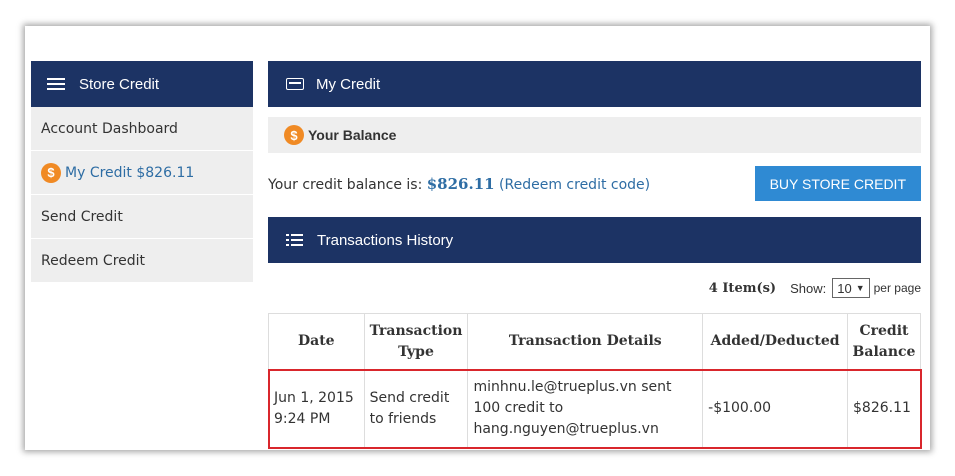  What do you see at coordinates (775, 408) in the screenshot?
I see `cell-amount: -$100.00` at bounding box center [775, 408].